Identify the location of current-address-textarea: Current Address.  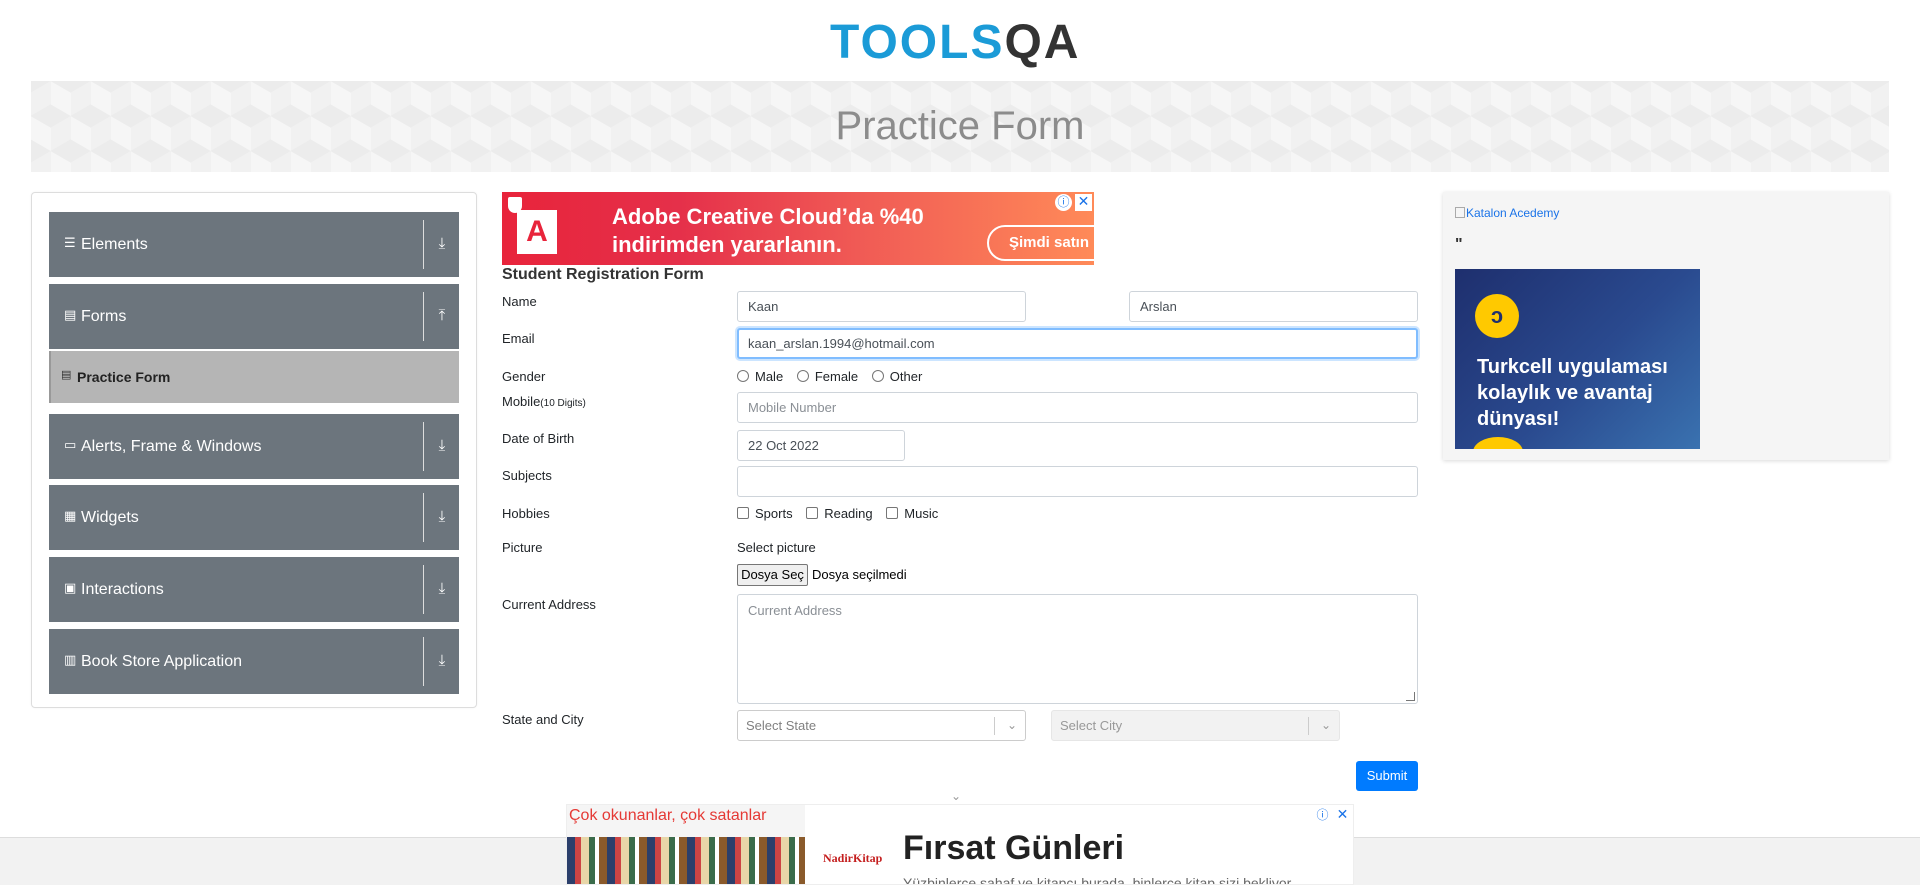
(1077, 649).